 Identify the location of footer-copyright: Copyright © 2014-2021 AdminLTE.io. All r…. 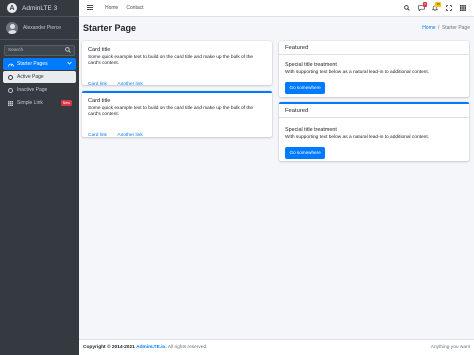
(145, 347).